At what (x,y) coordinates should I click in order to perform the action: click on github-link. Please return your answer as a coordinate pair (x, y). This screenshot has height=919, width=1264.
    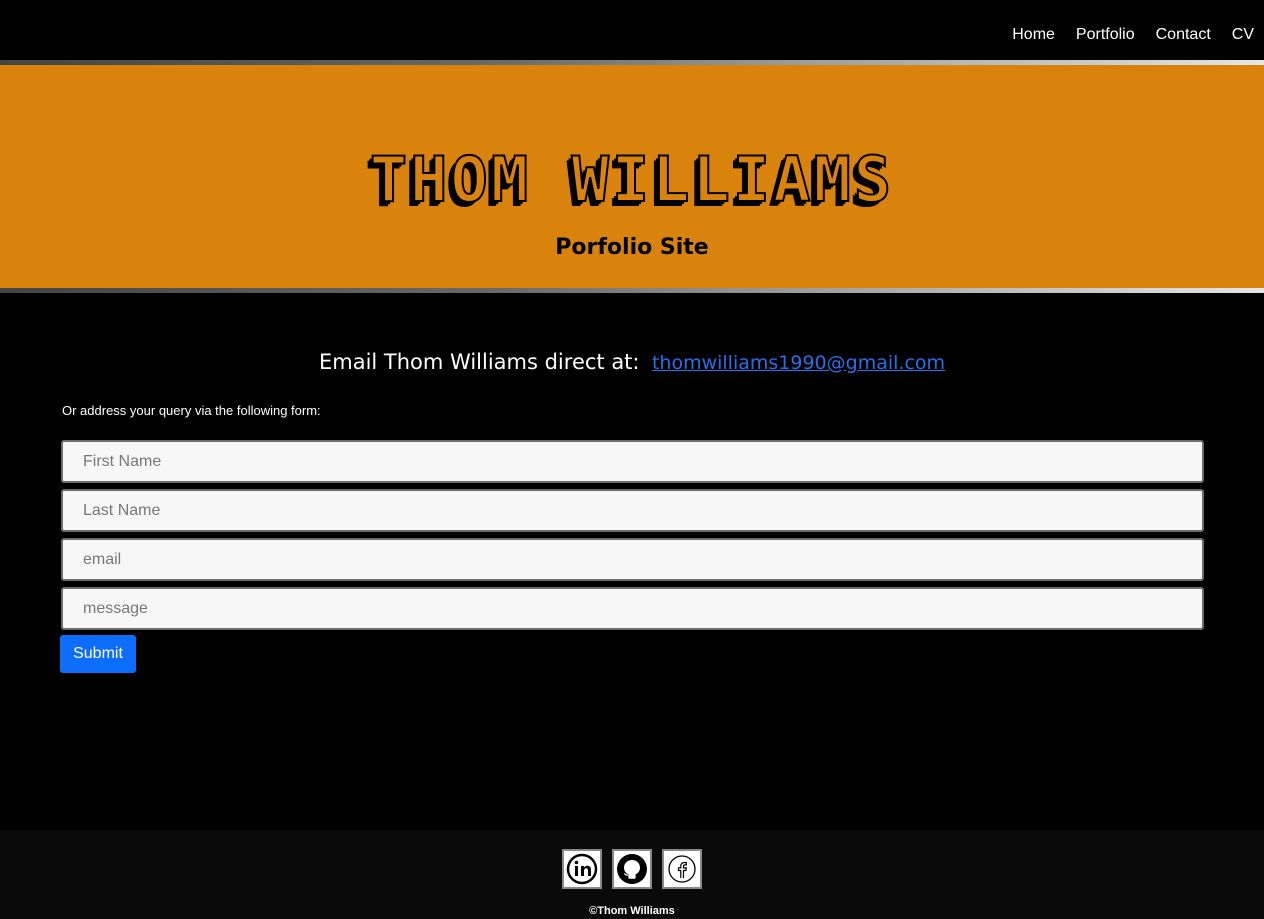
    Looking at the image, I should click on (632, 869).